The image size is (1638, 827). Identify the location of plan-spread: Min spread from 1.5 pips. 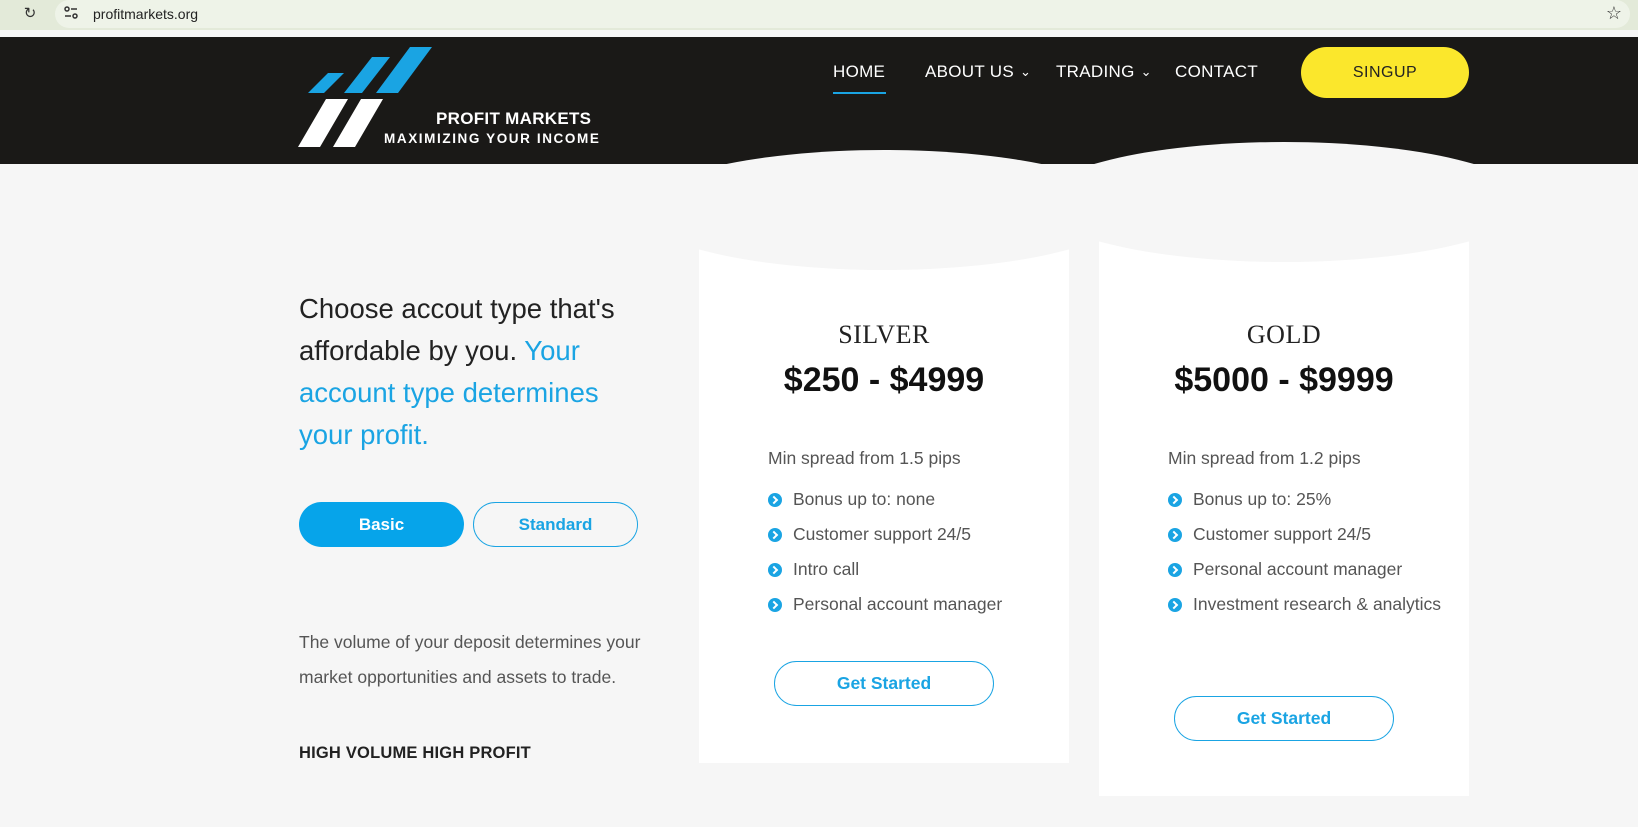
(864, 458).